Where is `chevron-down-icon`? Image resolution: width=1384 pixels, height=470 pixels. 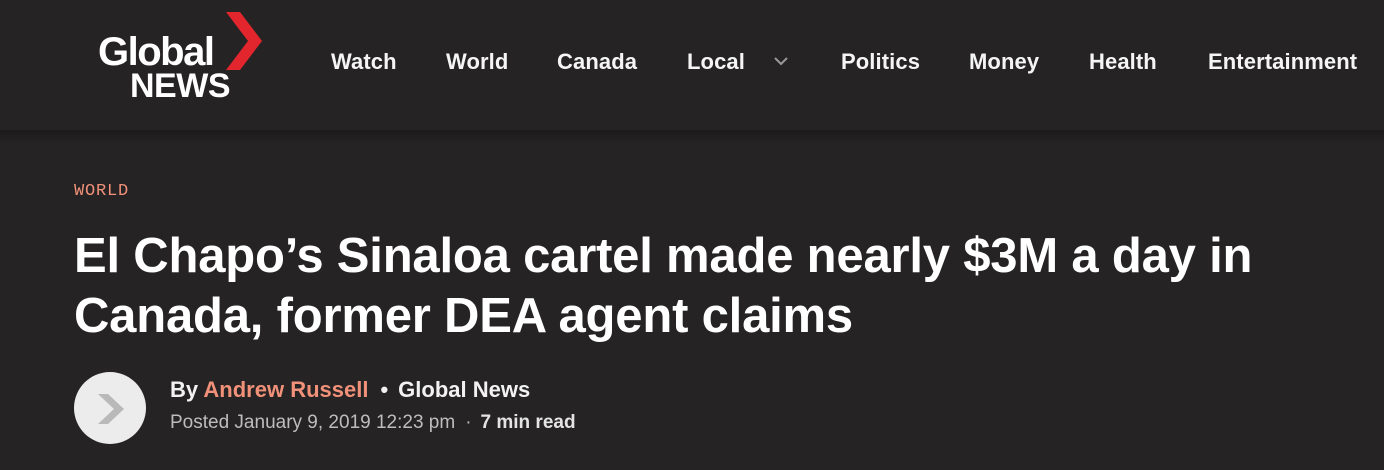 chevron-down-icon is located at coordinates (781, 61).